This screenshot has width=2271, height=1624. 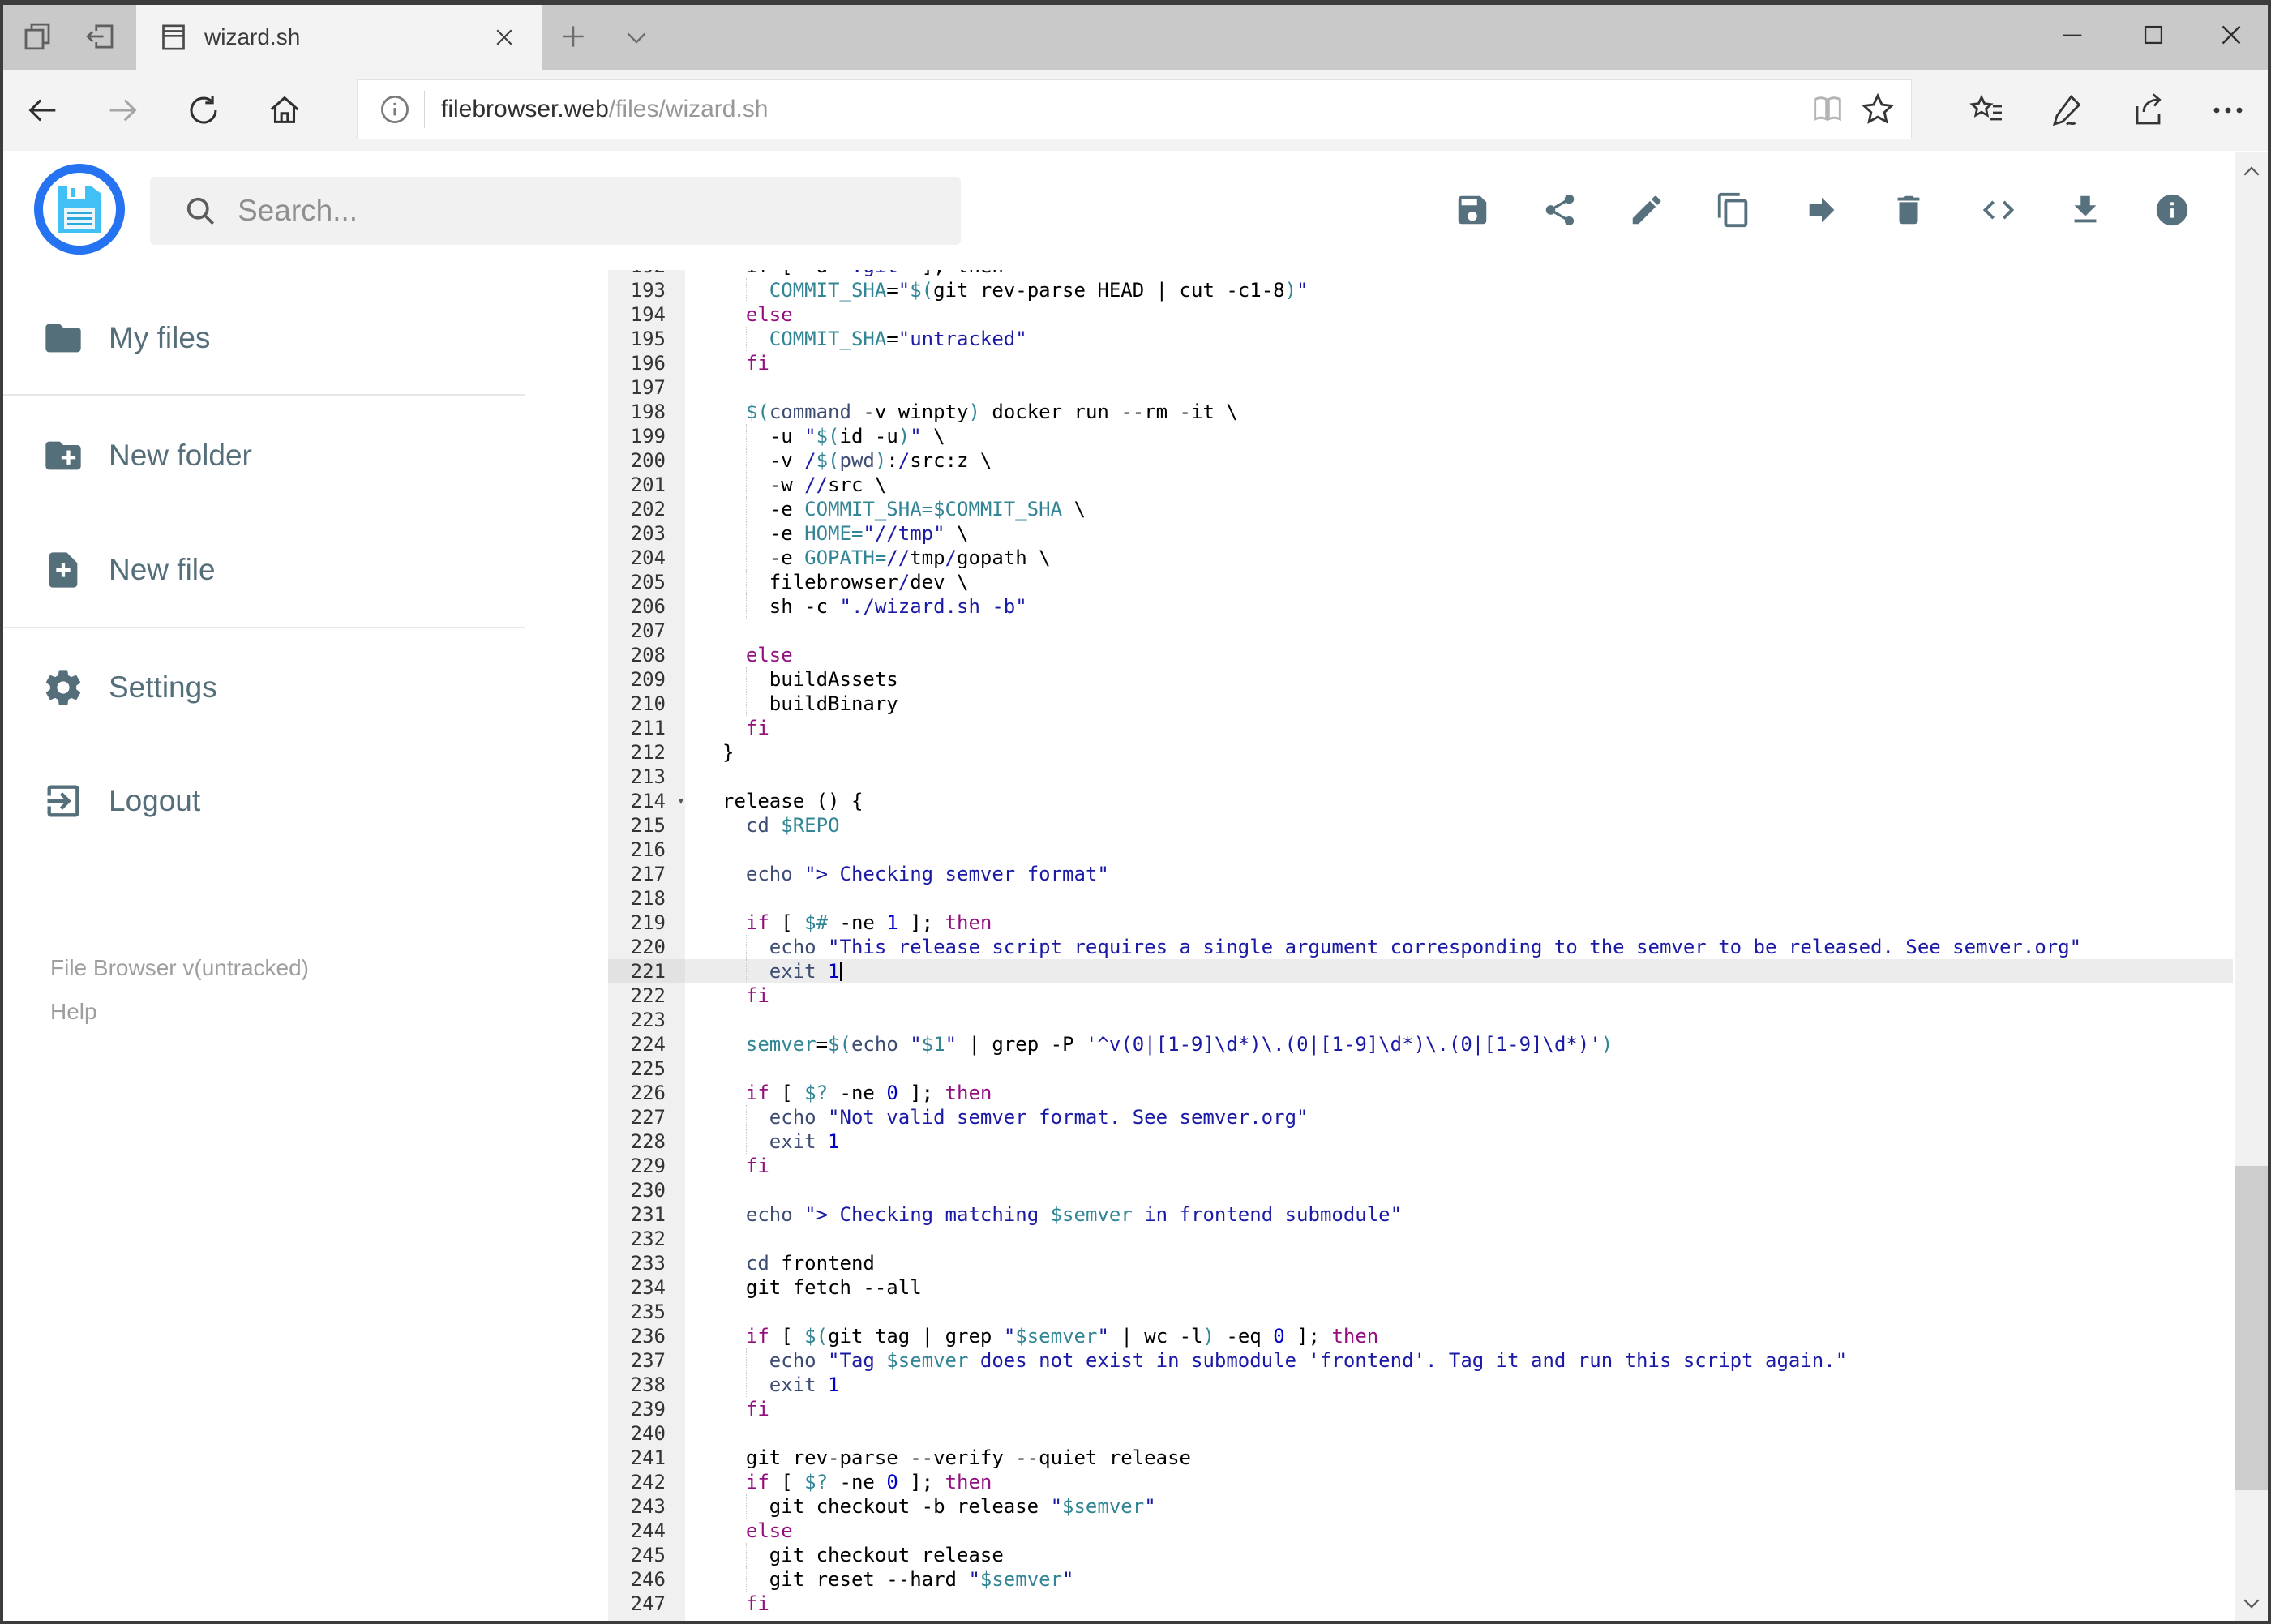 I want to click on code-line: git rev-parse --verify --quiet release, so click(x=1459, y=1458).